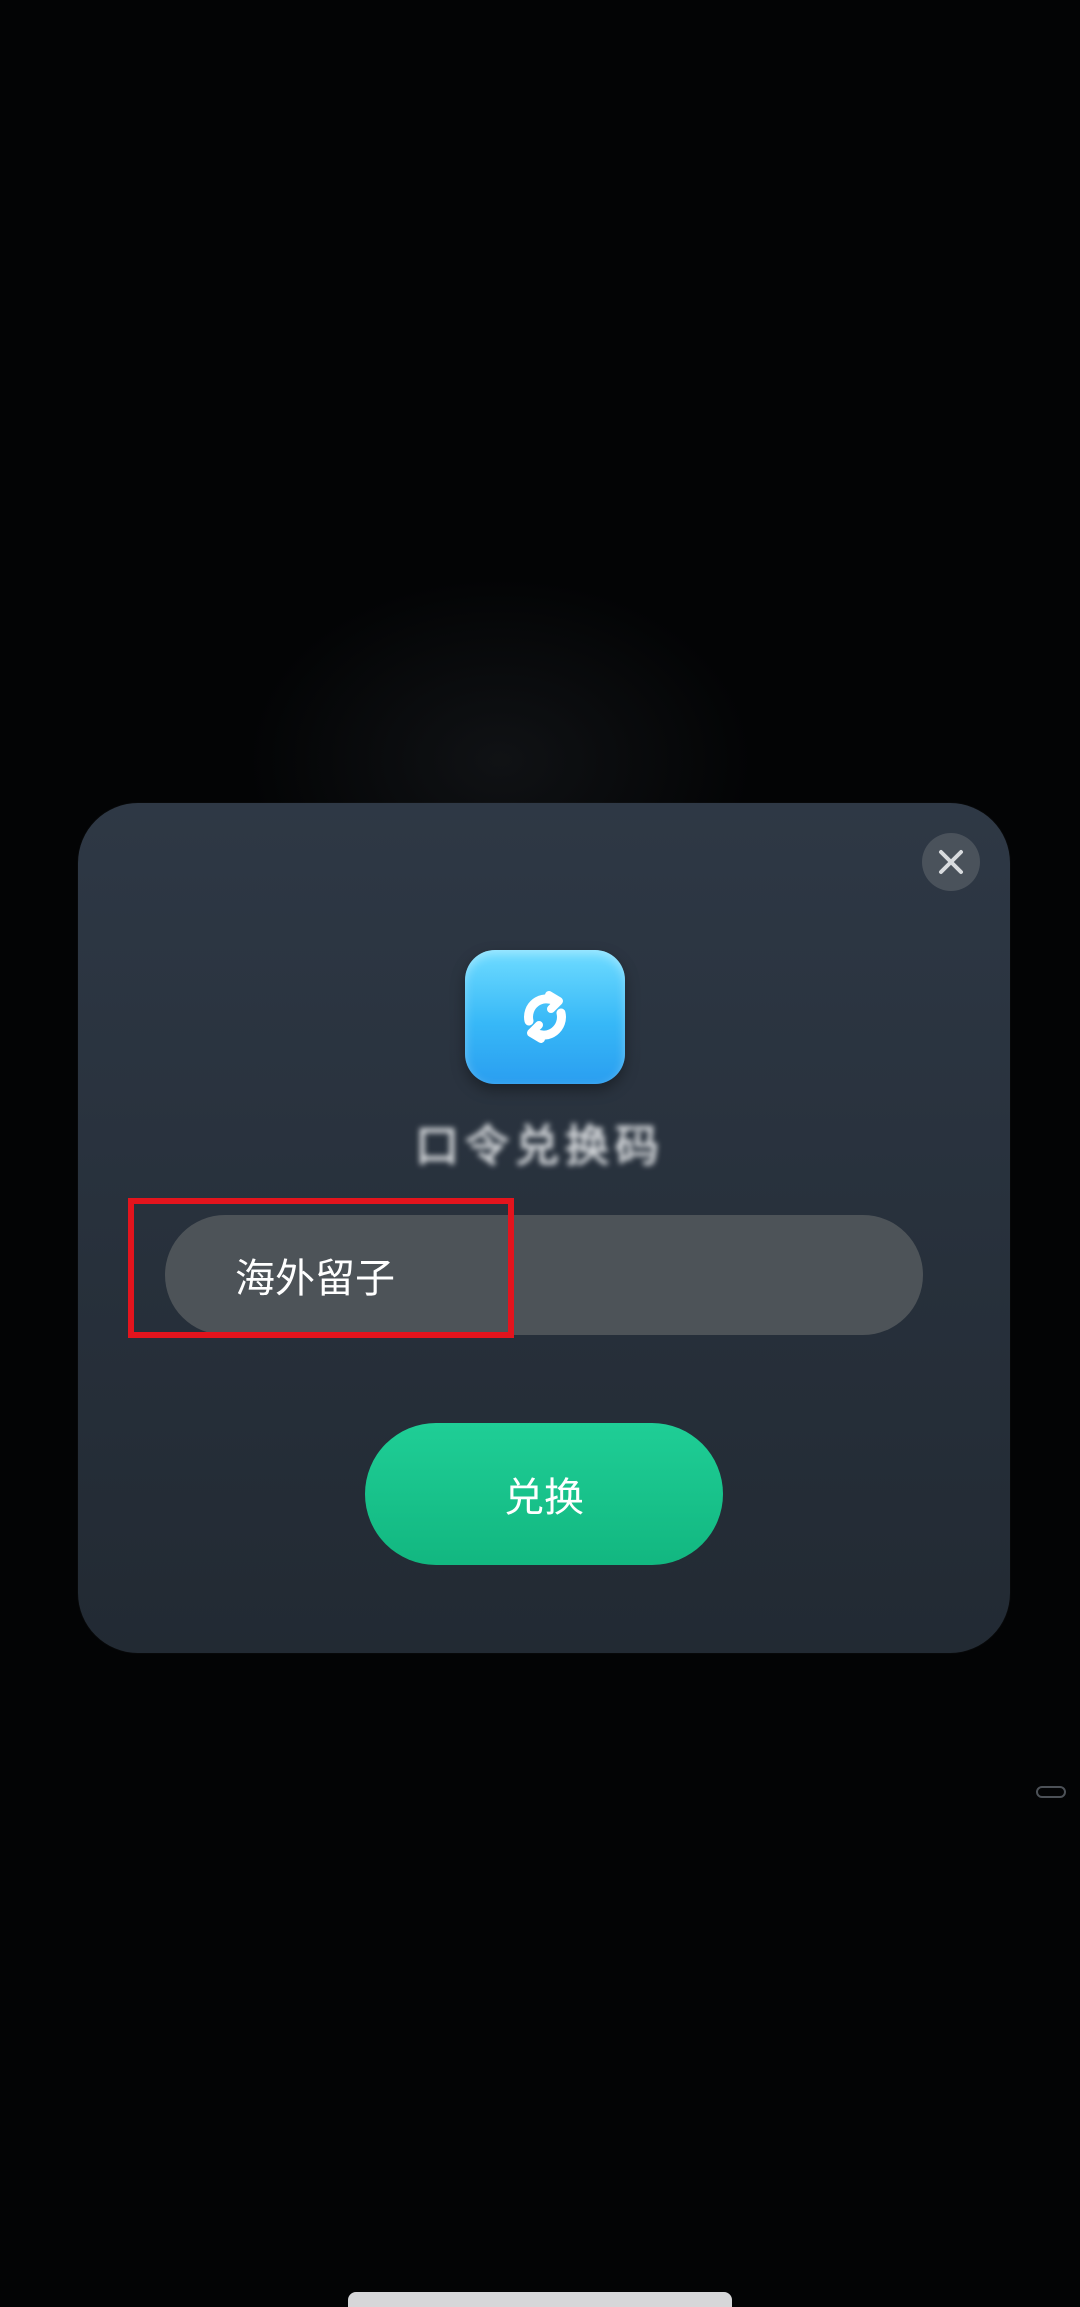 The width and height of the screenshot is (1080, 2307). I want to click on home-indicator, so click(540, 2299).